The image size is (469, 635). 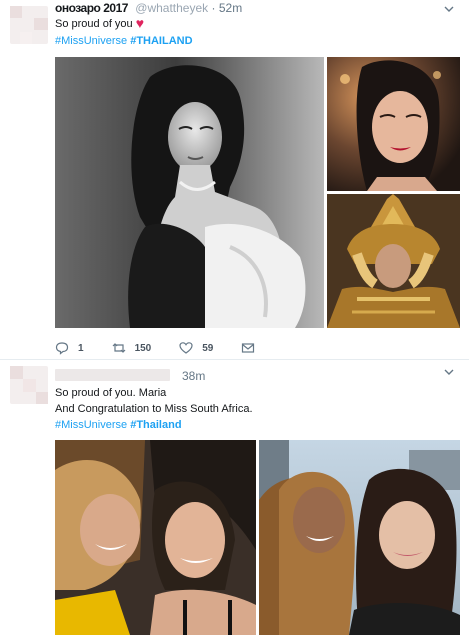 I want to click on timestamp: 38m, so click(x=193, y=376).